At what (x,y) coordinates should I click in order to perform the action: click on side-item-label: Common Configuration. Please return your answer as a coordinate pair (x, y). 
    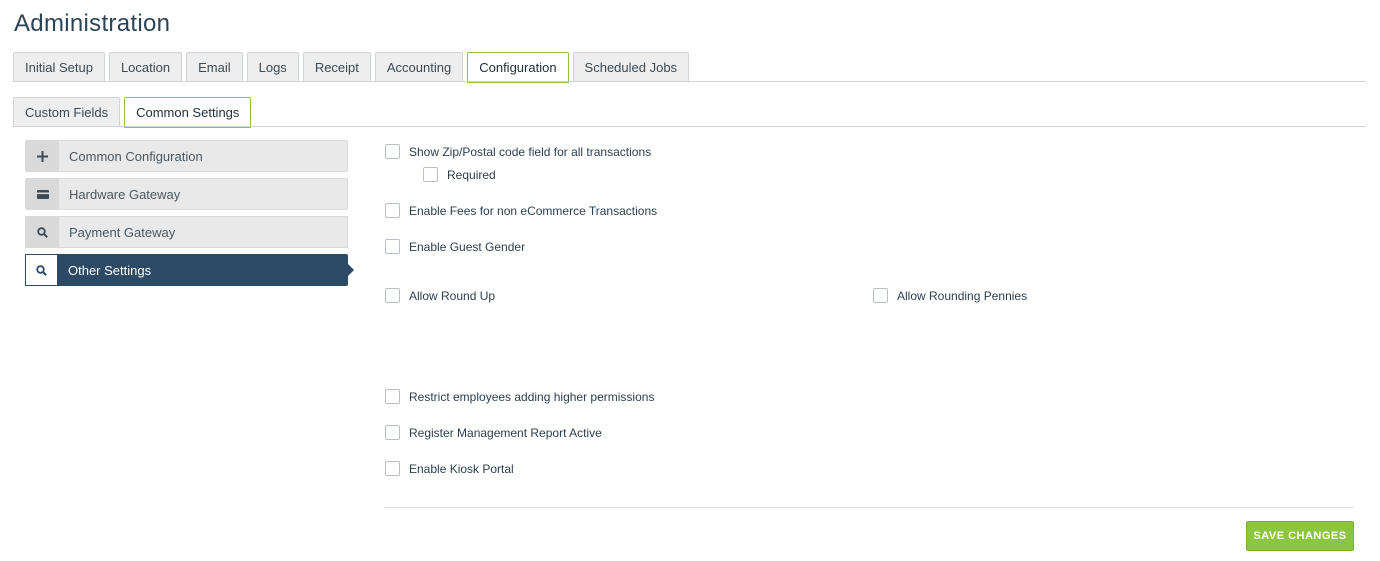
    Looking at the image, I should click on (136, 156).